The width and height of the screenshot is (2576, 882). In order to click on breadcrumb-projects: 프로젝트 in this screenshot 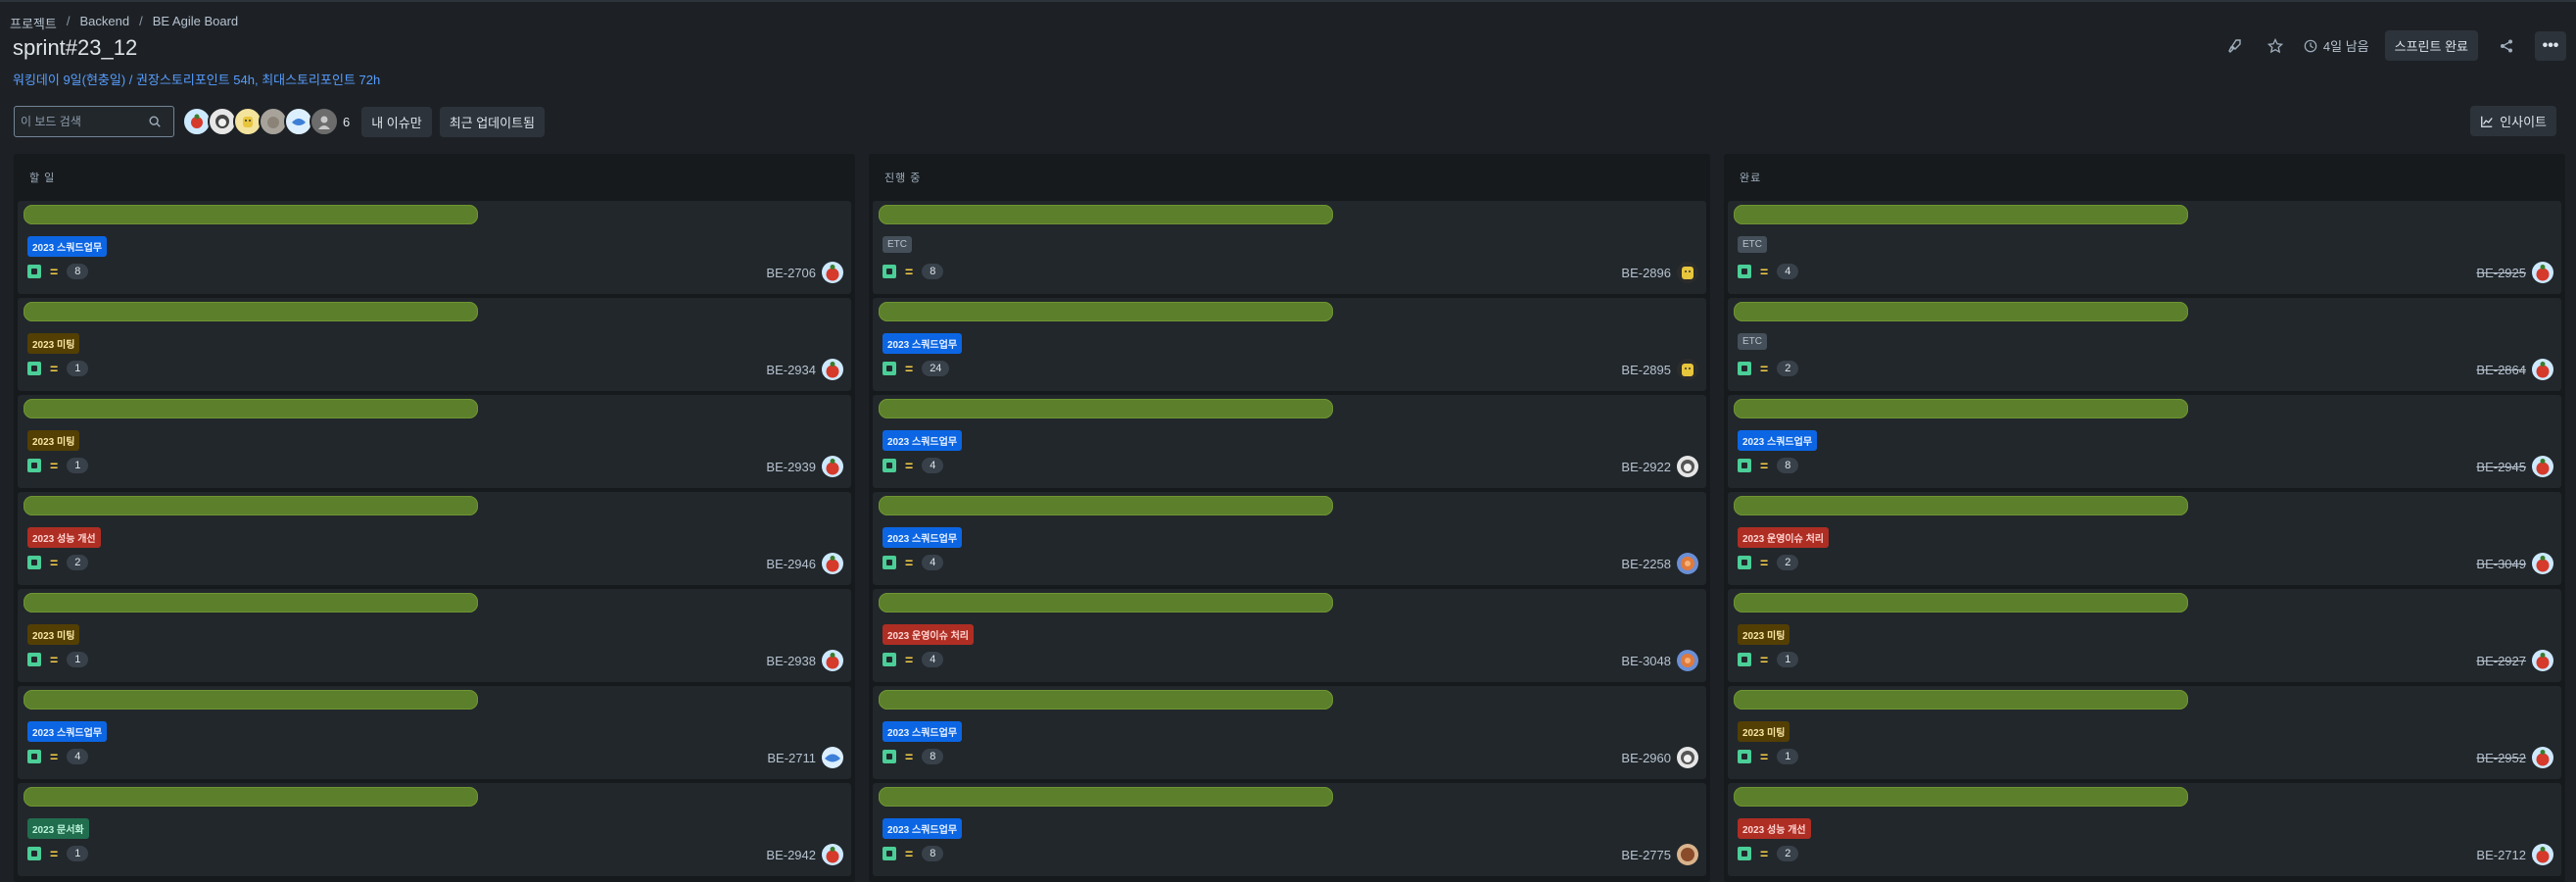, I will do `click(33, 23)`.